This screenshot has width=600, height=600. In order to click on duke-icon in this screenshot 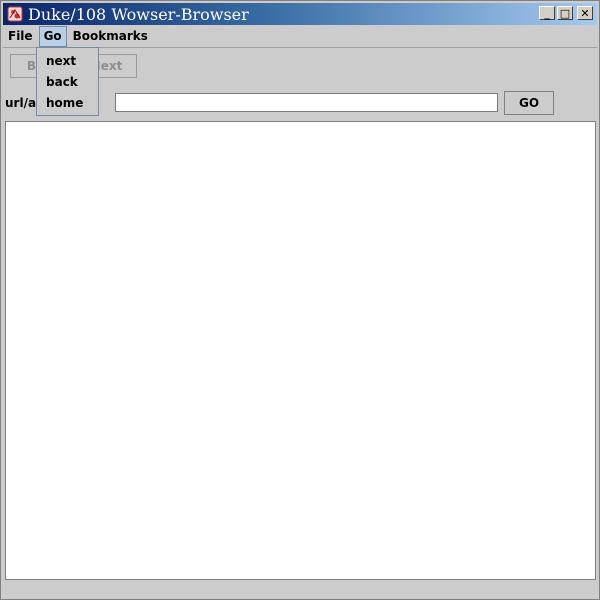, I will do `click(15, 14)`.